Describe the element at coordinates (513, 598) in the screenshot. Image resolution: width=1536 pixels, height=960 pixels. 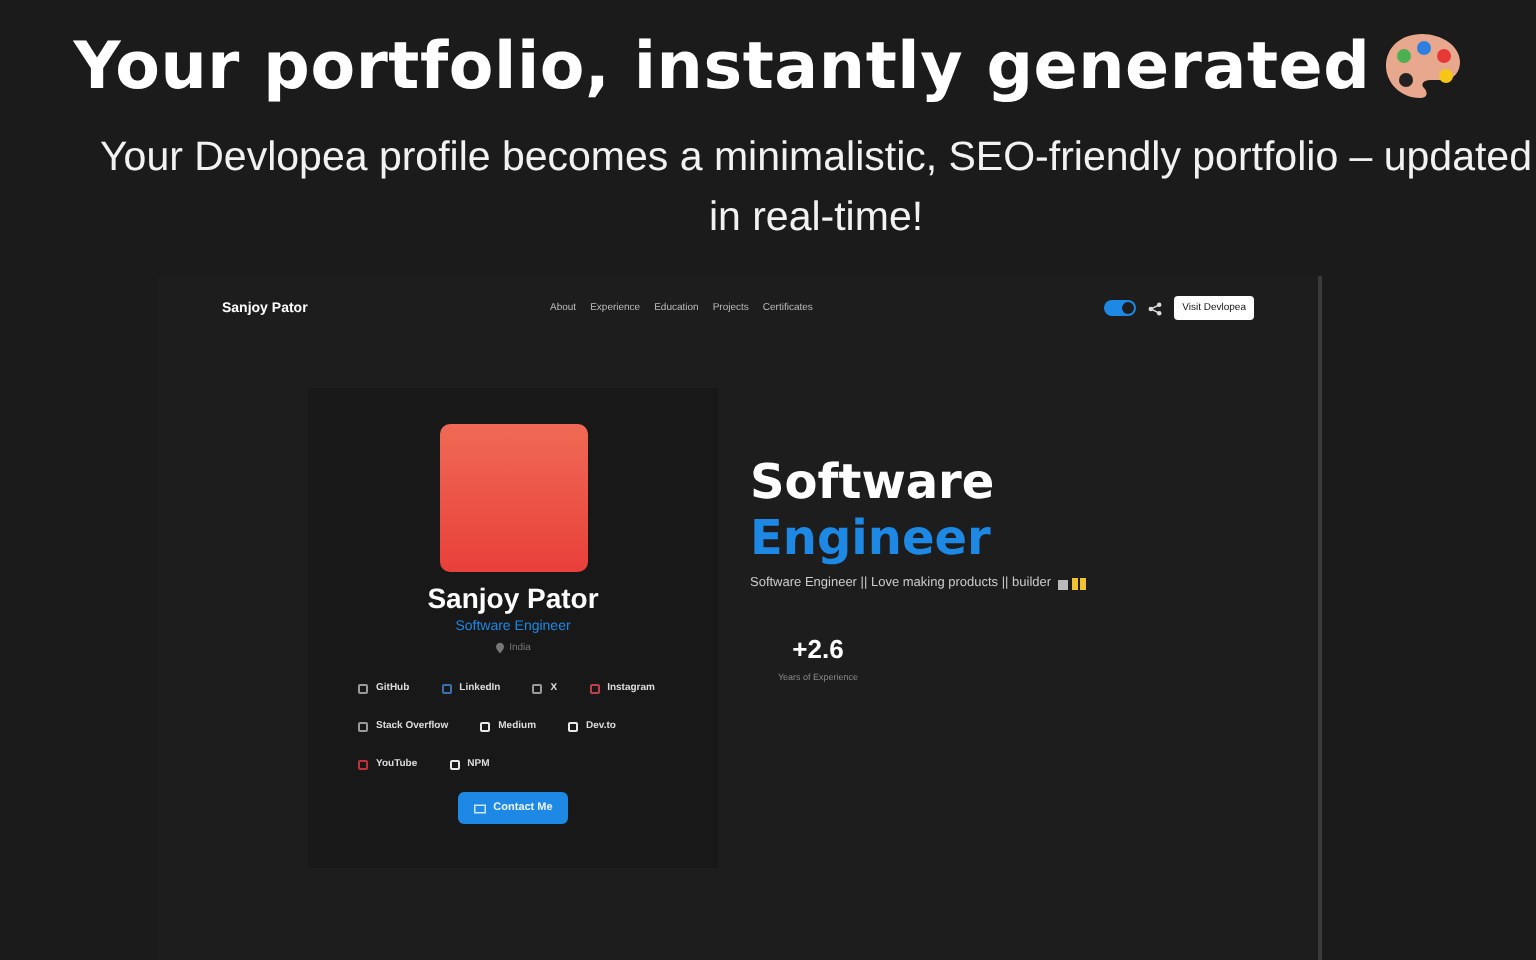
I see `profile-name: Sanjoy Pator` at that location.